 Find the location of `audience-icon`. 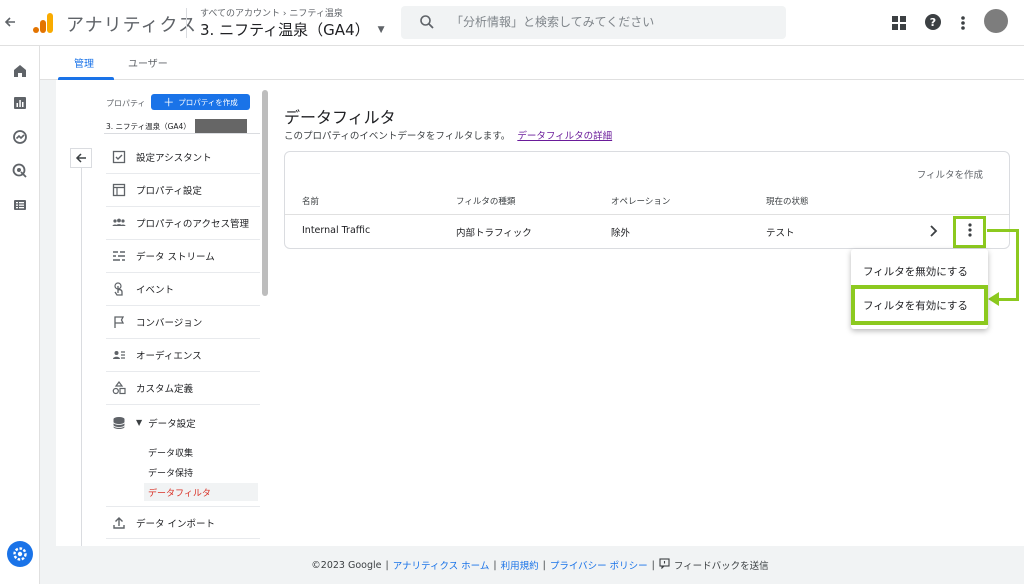

audience-icon is located at coordinates (119, 355).